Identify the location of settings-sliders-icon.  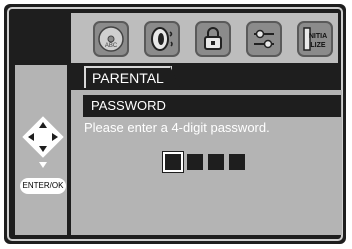
(264, 39).